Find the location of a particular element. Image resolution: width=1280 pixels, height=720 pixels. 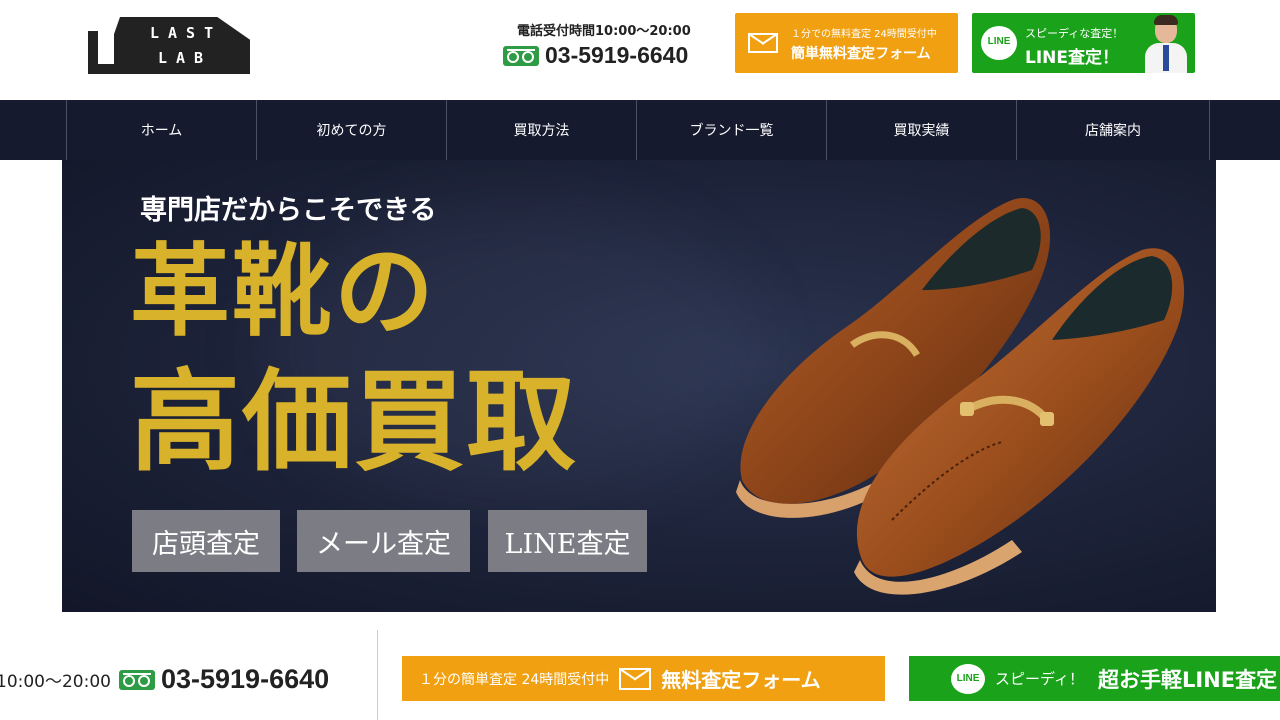

bottom-mail-caption: １分の簡単査定 24時間受付中 is located at coordinates (514, 679).